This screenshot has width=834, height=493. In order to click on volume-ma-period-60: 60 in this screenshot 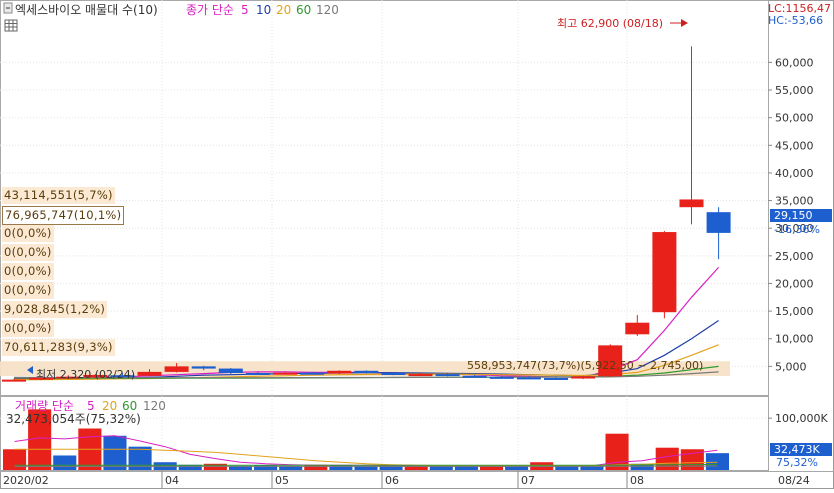, I will do `click(129, 406)`.